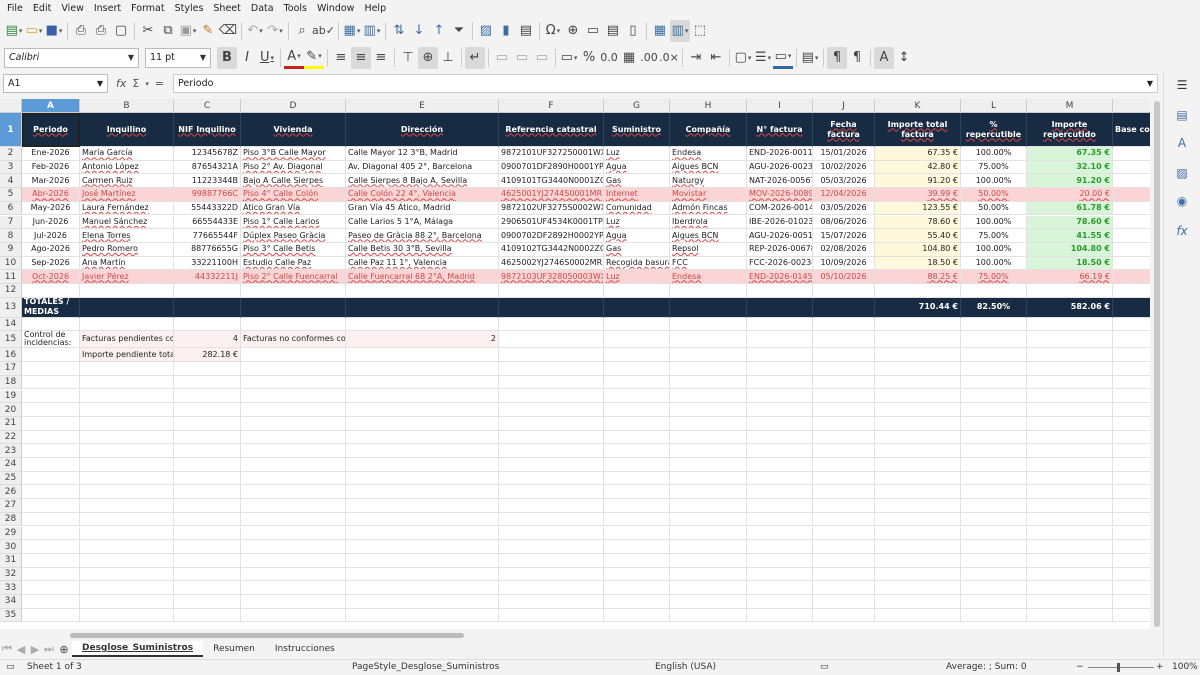 This screenshot has width=1200, height=675. I want to click on number-format-icon: 0.0, so click(609, 58).